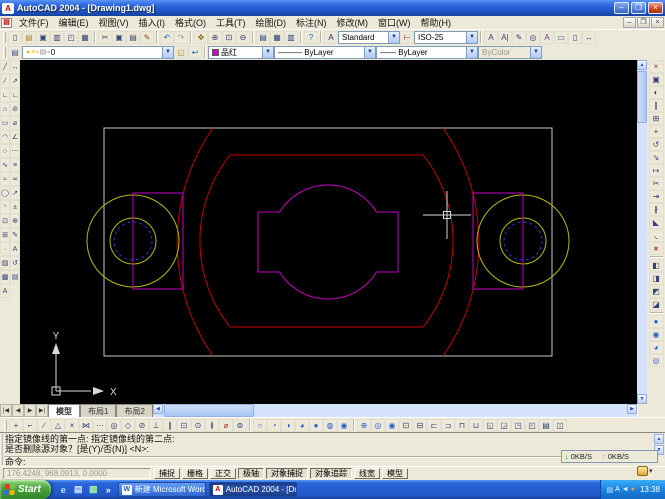 The image size is (665, 499). Describe the element at coordinates (330, 425) in the screenshot. I see `flat-shaded-edges-button: ◍` at that location.